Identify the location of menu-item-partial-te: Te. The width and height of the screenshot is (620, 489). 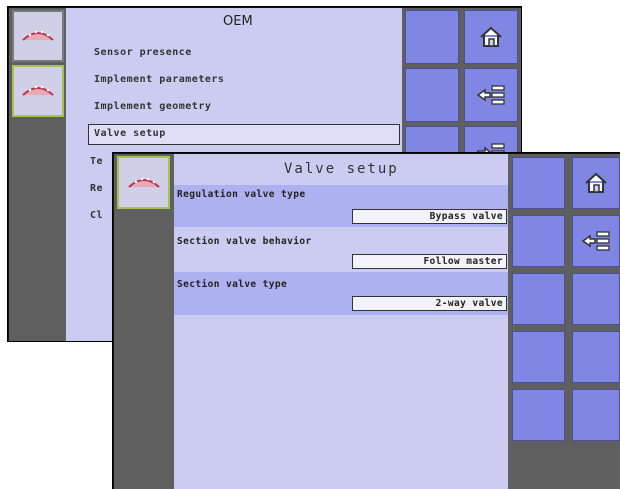
(96, 161).